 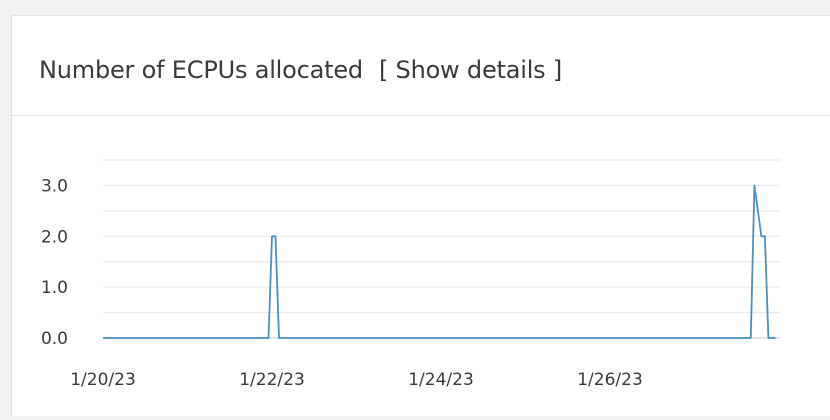 What do you see at coordinates (441, 380) in the screenshot?
I see `x-tick-label: 1/24/23` at bounding box center [441, 380].